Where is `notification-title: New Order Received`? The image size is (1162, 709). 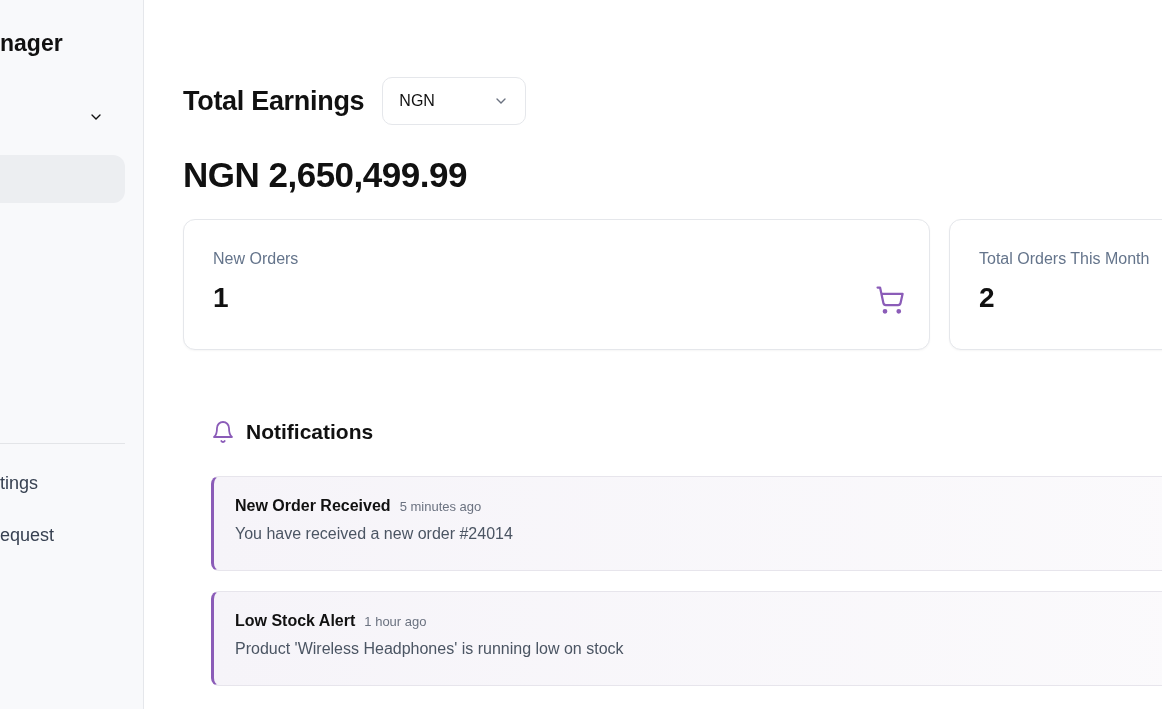 notification-title: New Order Received is located at coordinates (313, 506).